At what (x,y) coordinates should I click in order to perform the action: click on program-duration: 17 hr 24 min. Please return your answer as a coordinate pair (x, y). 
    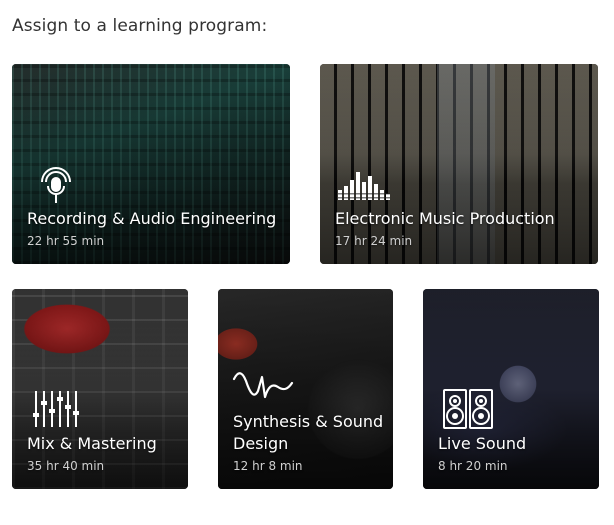
    Looking at the image, I should click on (374, 241).